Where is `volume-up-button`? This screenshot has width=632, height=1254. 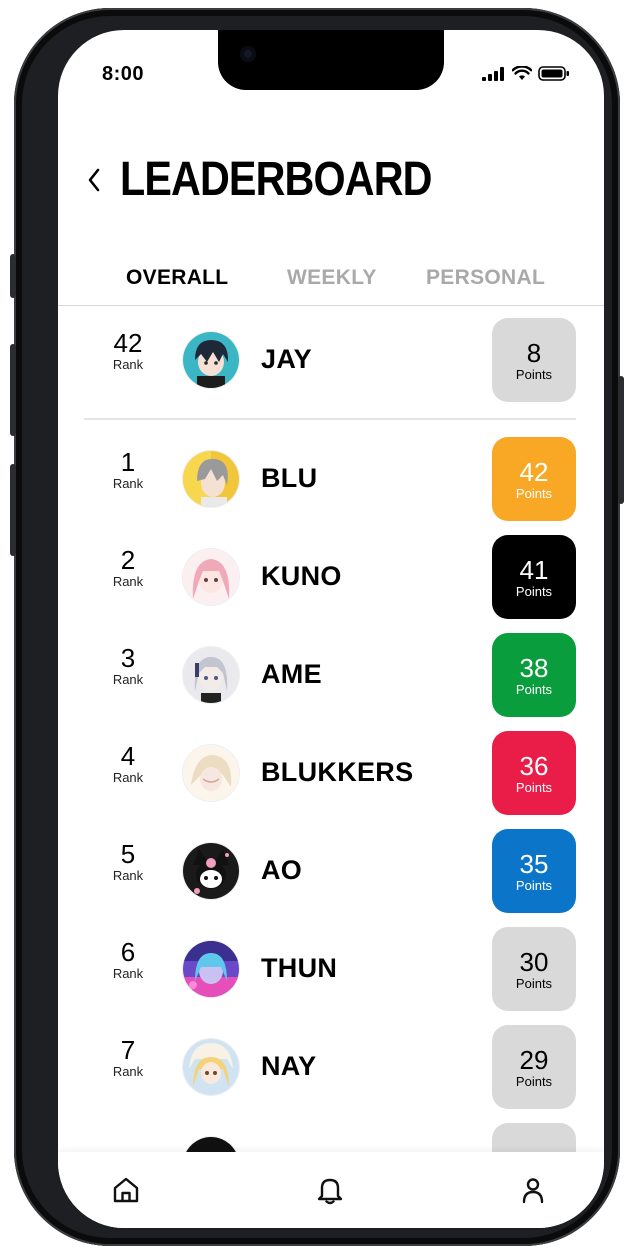 volume-up-button is located at coordinates (13, 390).